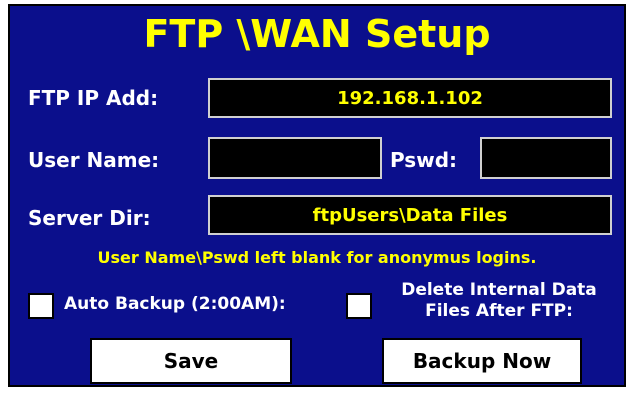 This screenshot has width=636, height=395. I want to click on delete-after-ftp-label-line2: Files After FTP:, so click(499, 311).